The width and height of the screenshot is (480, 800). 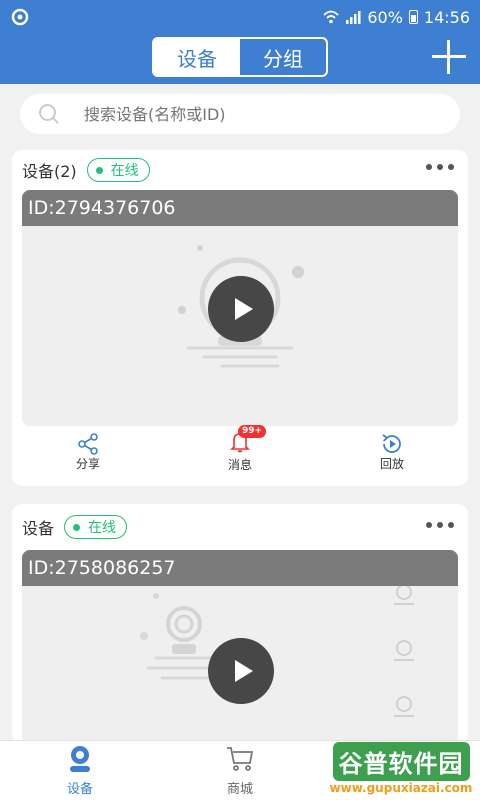 I want to click on clock: 14:56, so click(x=446, y=17).